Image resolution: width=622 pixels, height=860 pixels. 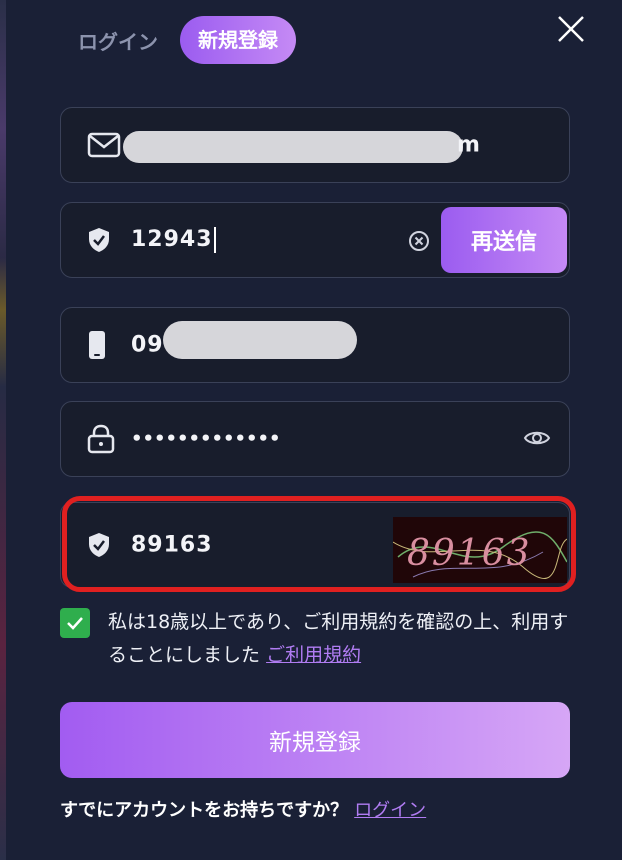 What do you see at coordinates (147, 345) in the screenshot?
I see `phone-value-prefix: 09` at bounding box center [147, 345].